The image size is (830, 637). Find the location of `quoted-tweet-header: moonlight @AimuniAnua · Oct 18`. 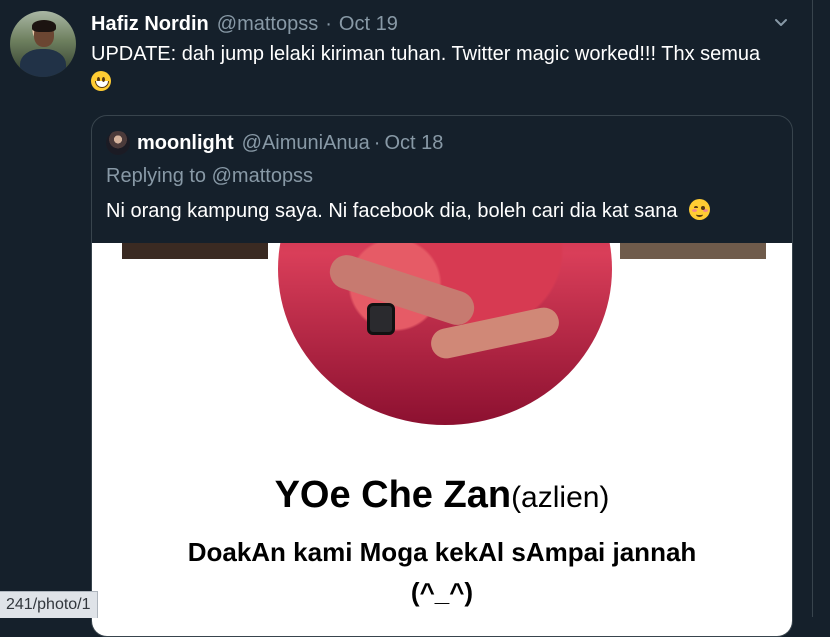

quoted-tweet-header: moonlight @AimuniAnua · Oct 18 is located at coordinates (274, 143).